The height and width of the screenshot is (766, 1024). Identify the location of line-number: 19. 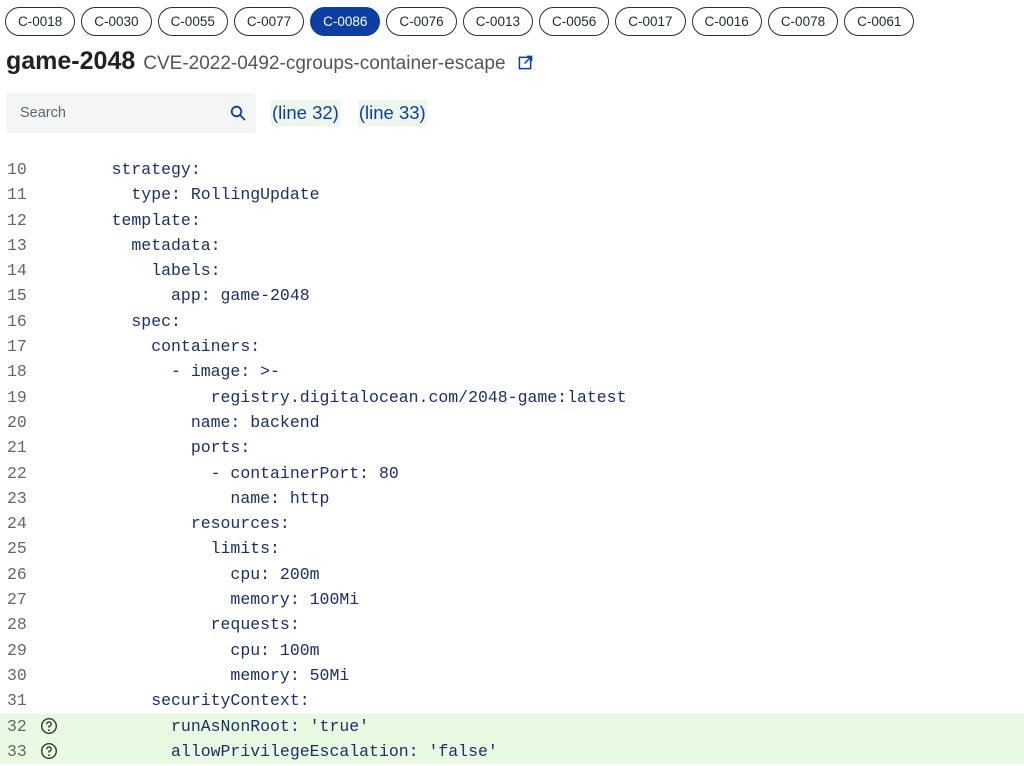
(17, 397).